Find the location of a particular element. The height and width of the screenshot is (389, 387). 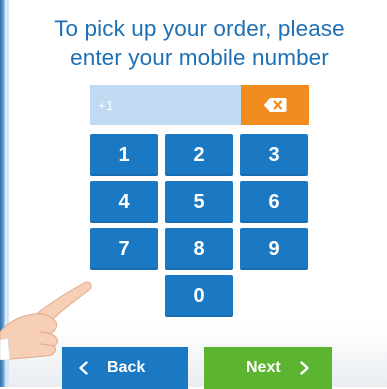

instruction-line-2: enter your mobile number is located at coordinates (199, 57).